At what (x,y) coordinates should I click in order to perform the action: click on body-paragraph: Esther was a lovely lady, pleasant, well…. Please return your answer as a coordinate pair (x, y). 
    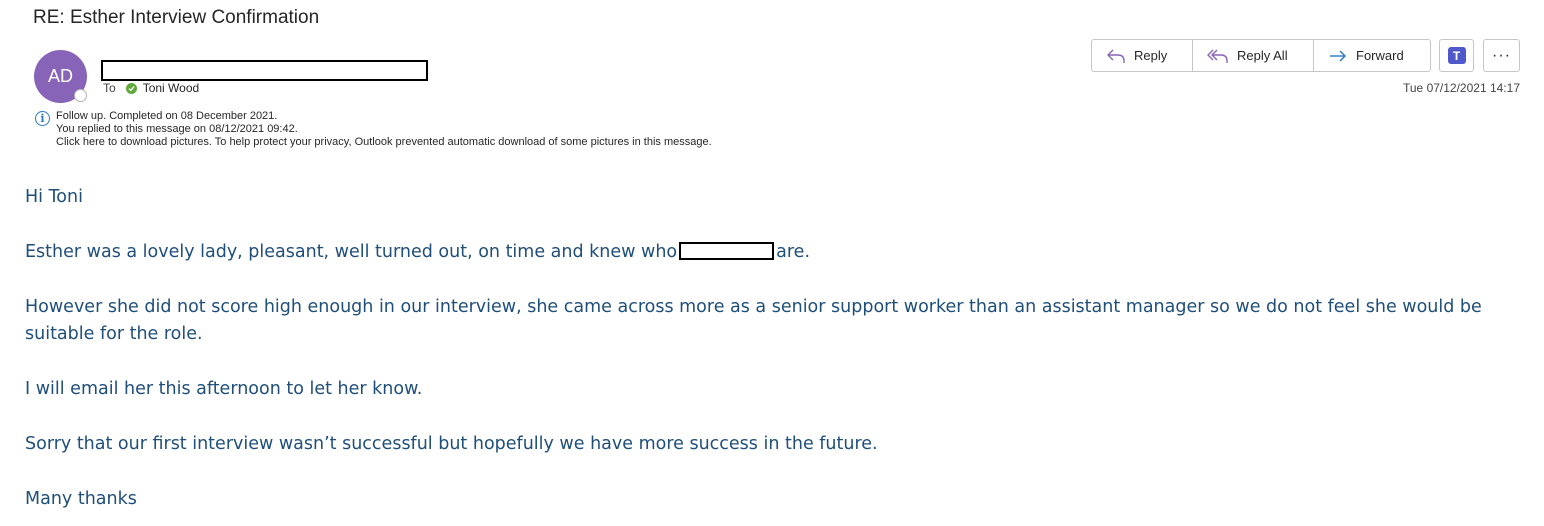
    Looking at the image, I should click on (770, 252).